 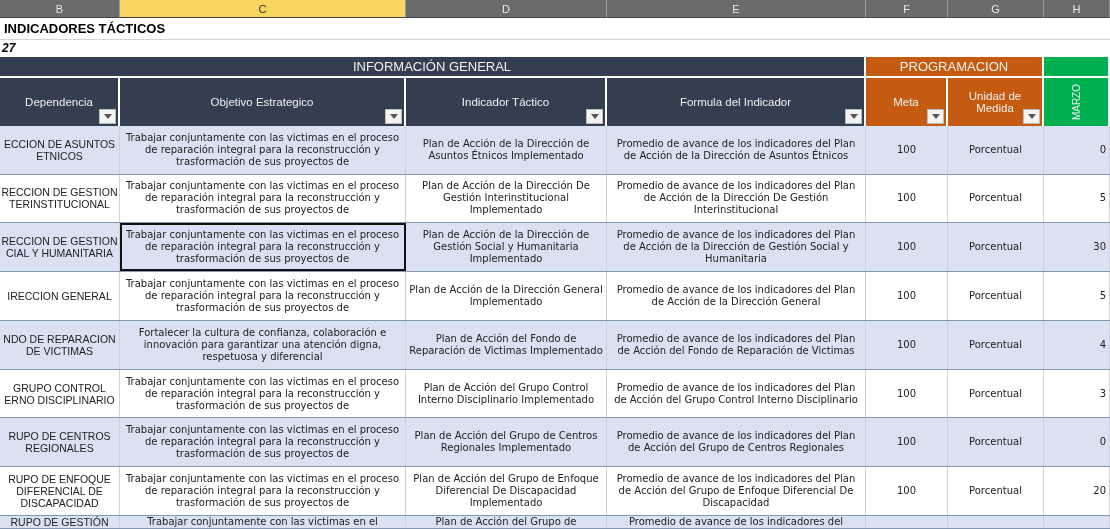 I want to click on column-header-label: Dependencia, so click(x=59, y=101).